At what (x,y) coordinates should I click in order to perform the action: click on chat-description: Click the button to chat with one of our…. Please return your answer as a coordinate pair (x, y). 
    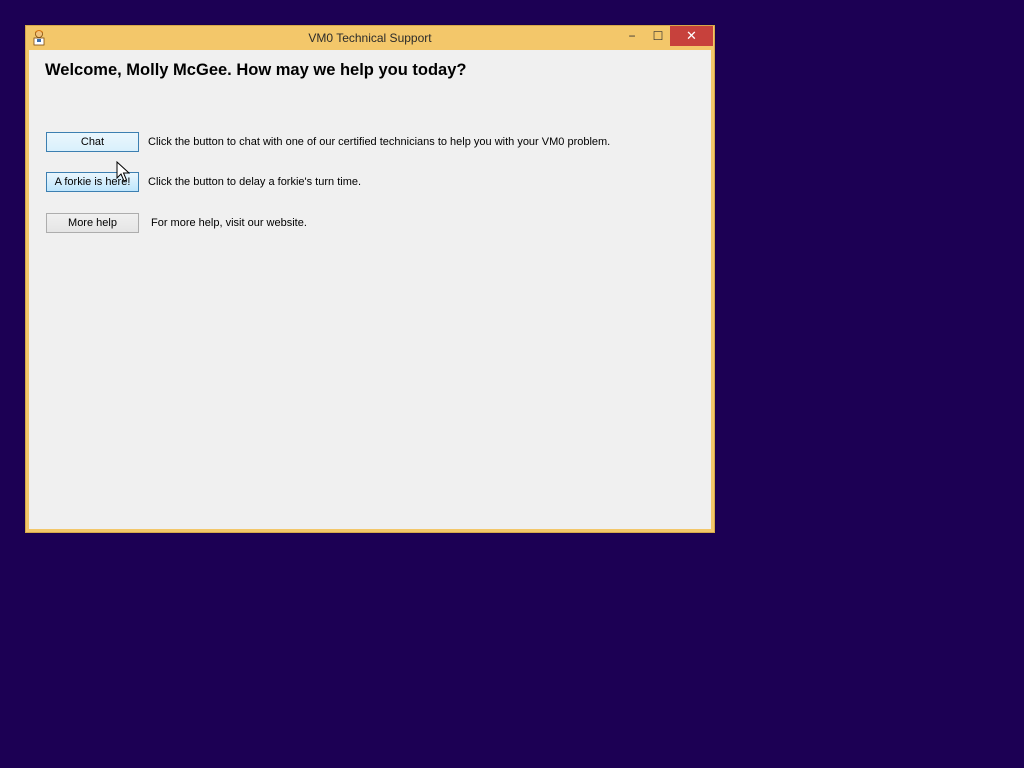
    Looking at the image, I should click on (379, 142).